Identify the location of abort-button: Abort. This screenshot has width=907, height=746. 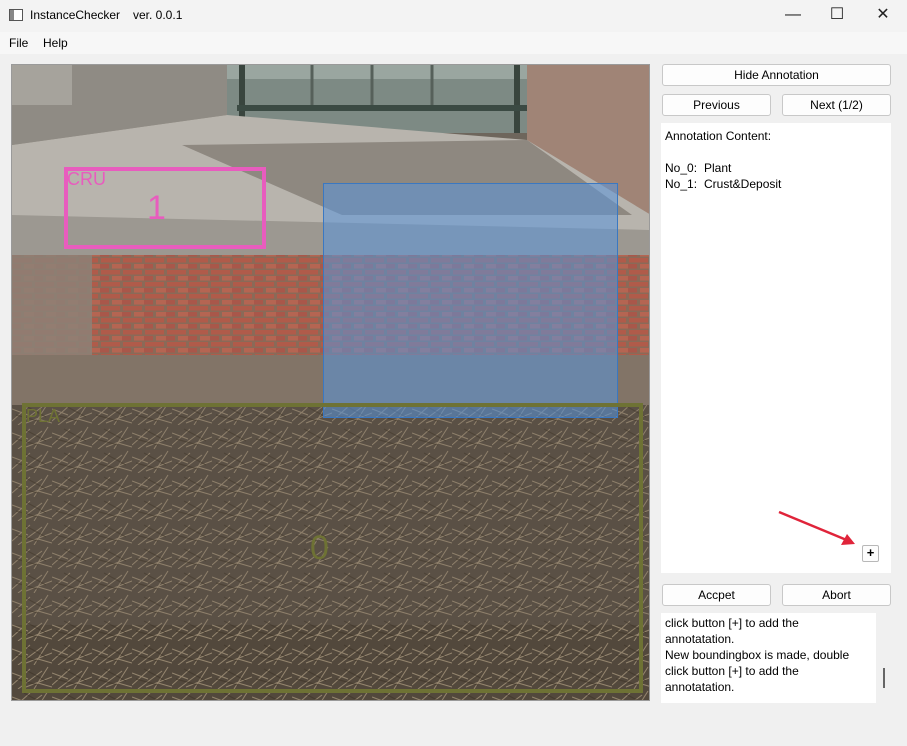
(836, 595).